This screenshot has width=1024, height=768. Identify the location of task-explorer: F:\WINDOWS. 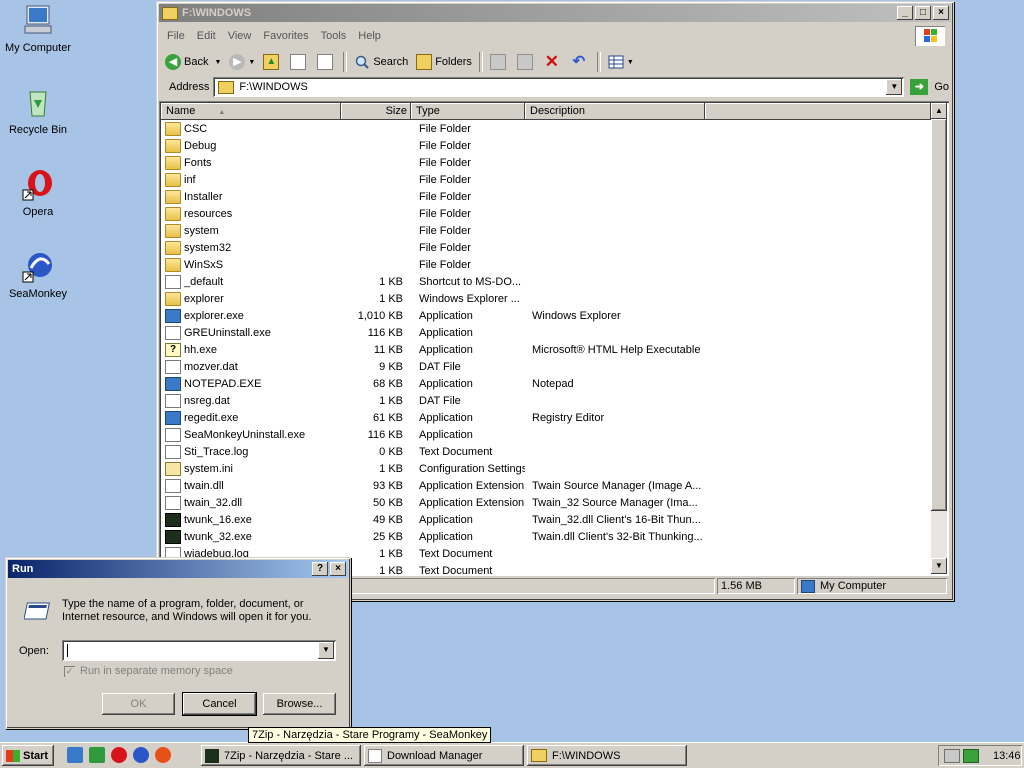
(607, 755).